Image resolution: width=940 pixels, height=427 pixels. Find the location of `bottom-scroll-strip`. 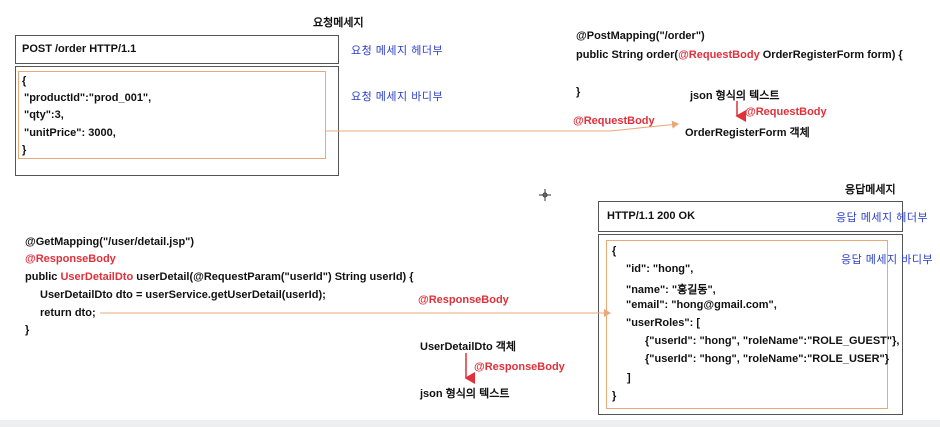

bottom-scroll-strip is located at coordinates (470, 423).